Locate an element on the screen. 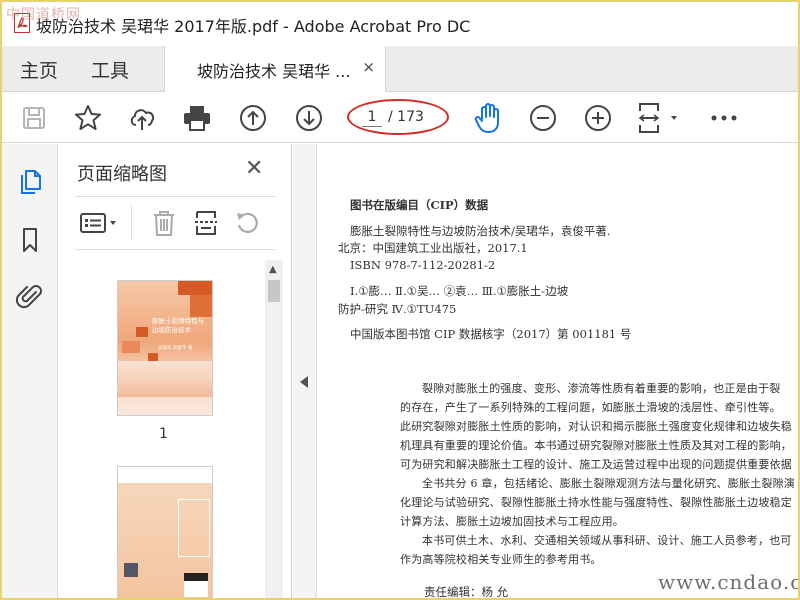  attachments-icon is located at coordinates (30, 296).